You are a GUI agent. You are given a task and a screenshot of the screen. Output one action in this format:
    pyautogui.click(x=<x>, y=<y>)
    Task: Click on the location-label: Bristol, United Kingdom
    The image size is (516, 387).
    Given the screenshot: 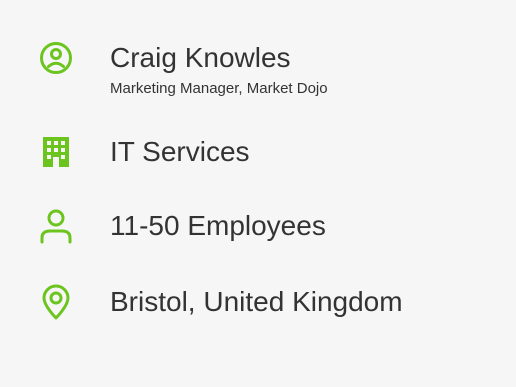 What is the action you would take?
    pyautogui.click(x=256, y=301)
    